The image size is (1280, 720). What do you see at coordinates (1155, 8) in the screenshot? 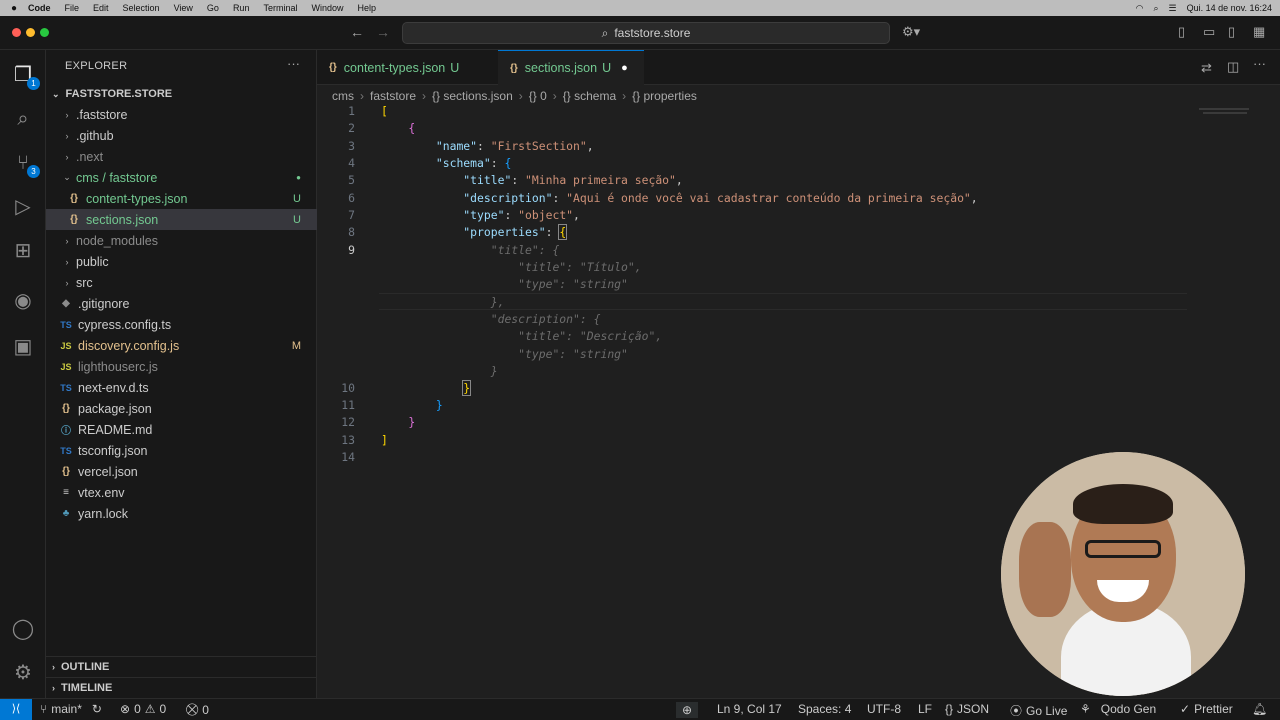
I see `spotlight-search-icon: ⌕` at bounding box center [1155, 8].